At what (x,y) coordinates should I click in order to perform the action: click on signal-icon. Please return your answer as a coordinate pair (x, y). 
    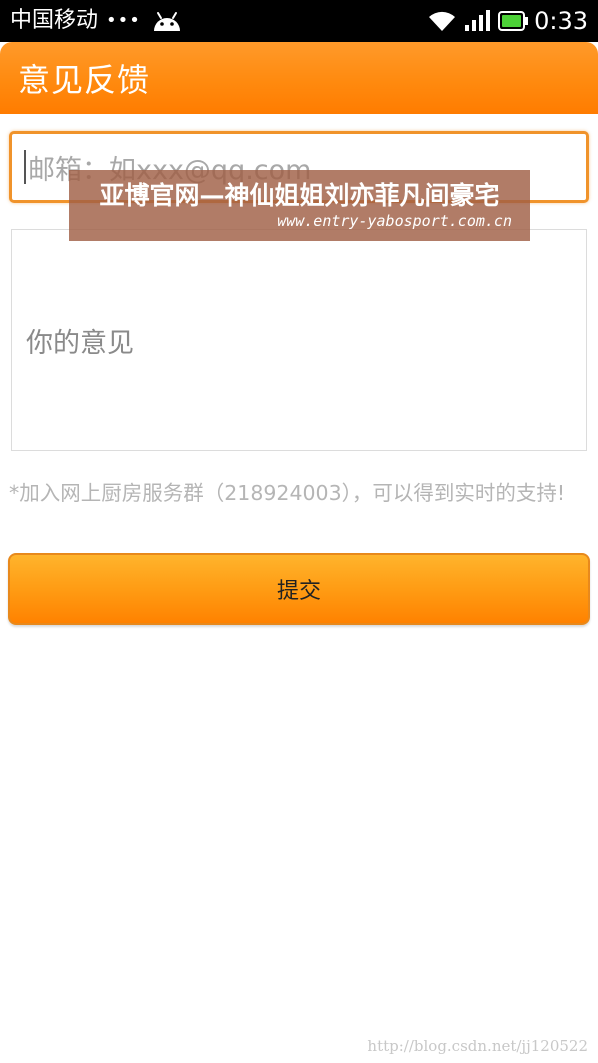
    Looking at the image, I should click on (477, 21).